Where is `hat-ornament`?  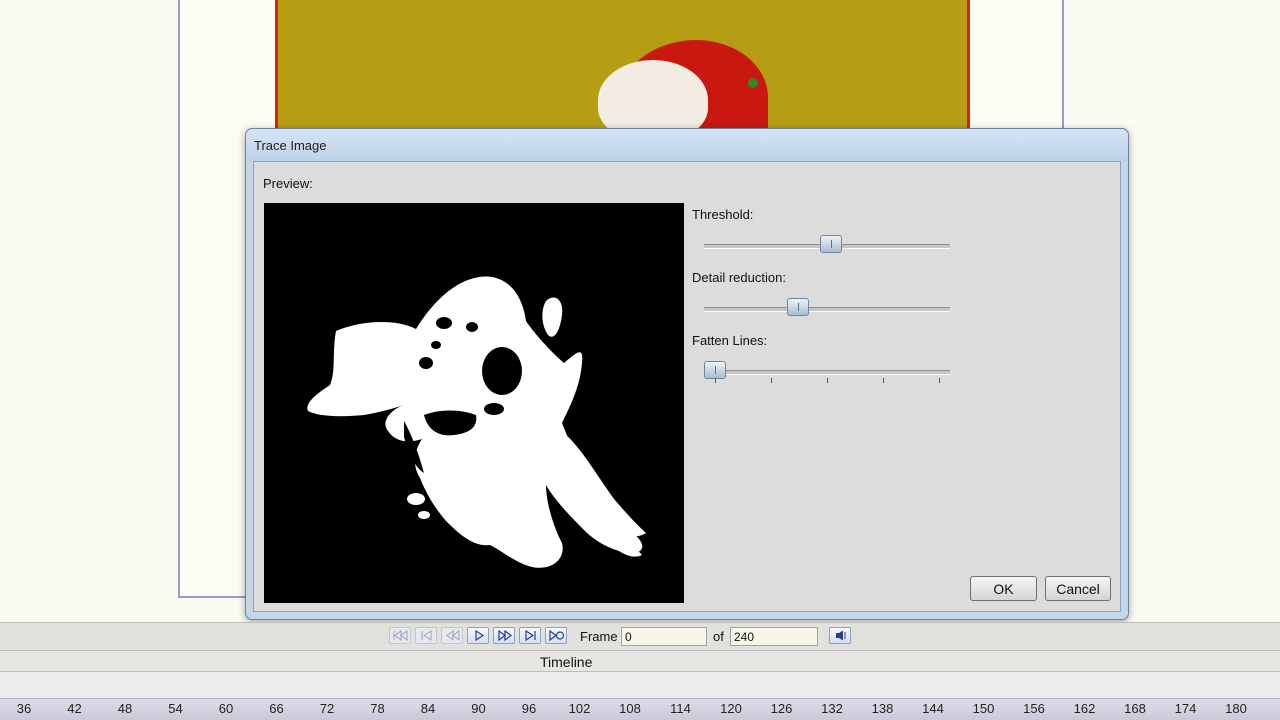 hat-ornament is located at coordinates (753, 83).